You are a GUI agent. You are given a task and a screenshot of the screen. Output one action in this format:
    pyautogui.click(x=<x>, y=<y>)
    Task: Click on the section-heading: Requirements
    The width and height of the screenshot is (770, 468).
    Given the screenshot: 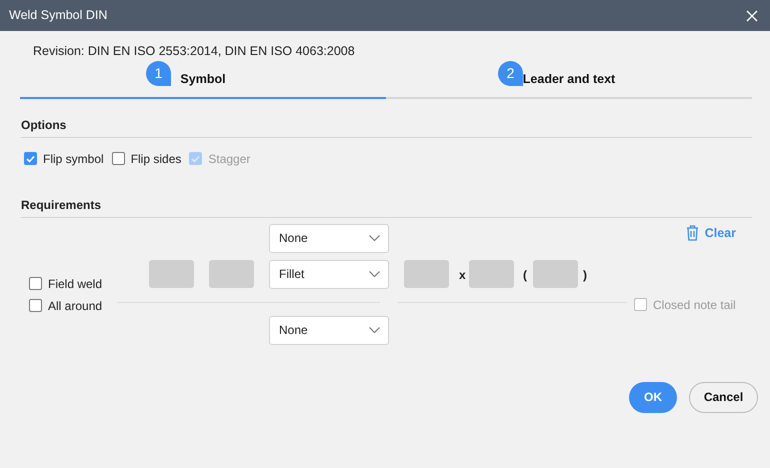 What is the action you would take?
    pyautogui.click(x=61, y=205)
    